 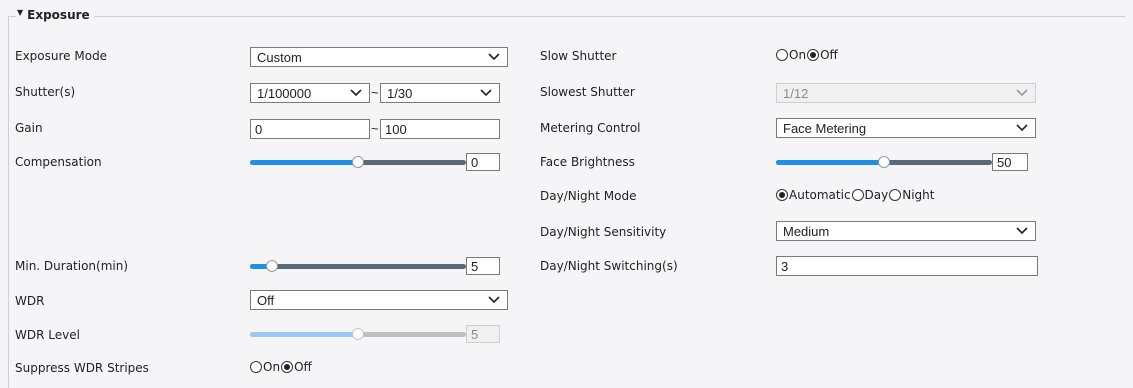 What do you see at coordinates (813, 55) in the screenshot?
I see `slow-shutter-off-radio` at bounding box center [813, 55].